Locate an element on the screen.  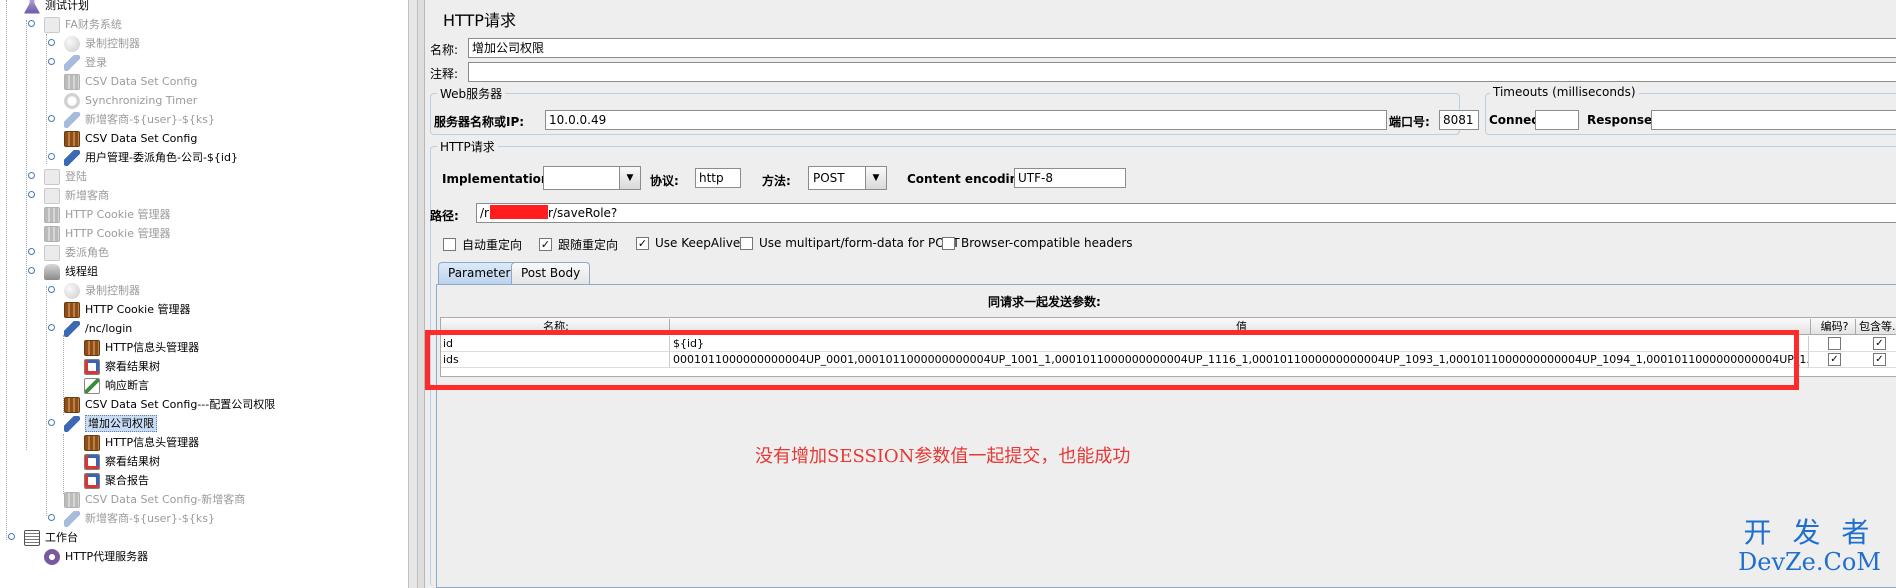
thread-group-node: 登陆 is located at coordinates (57, 176).